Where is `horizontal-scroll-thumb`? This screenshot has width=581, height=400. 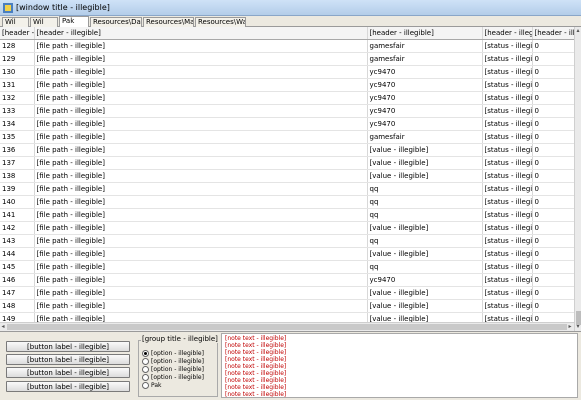
horizontal-scroll-thumb is located at coordinates (287, 327).